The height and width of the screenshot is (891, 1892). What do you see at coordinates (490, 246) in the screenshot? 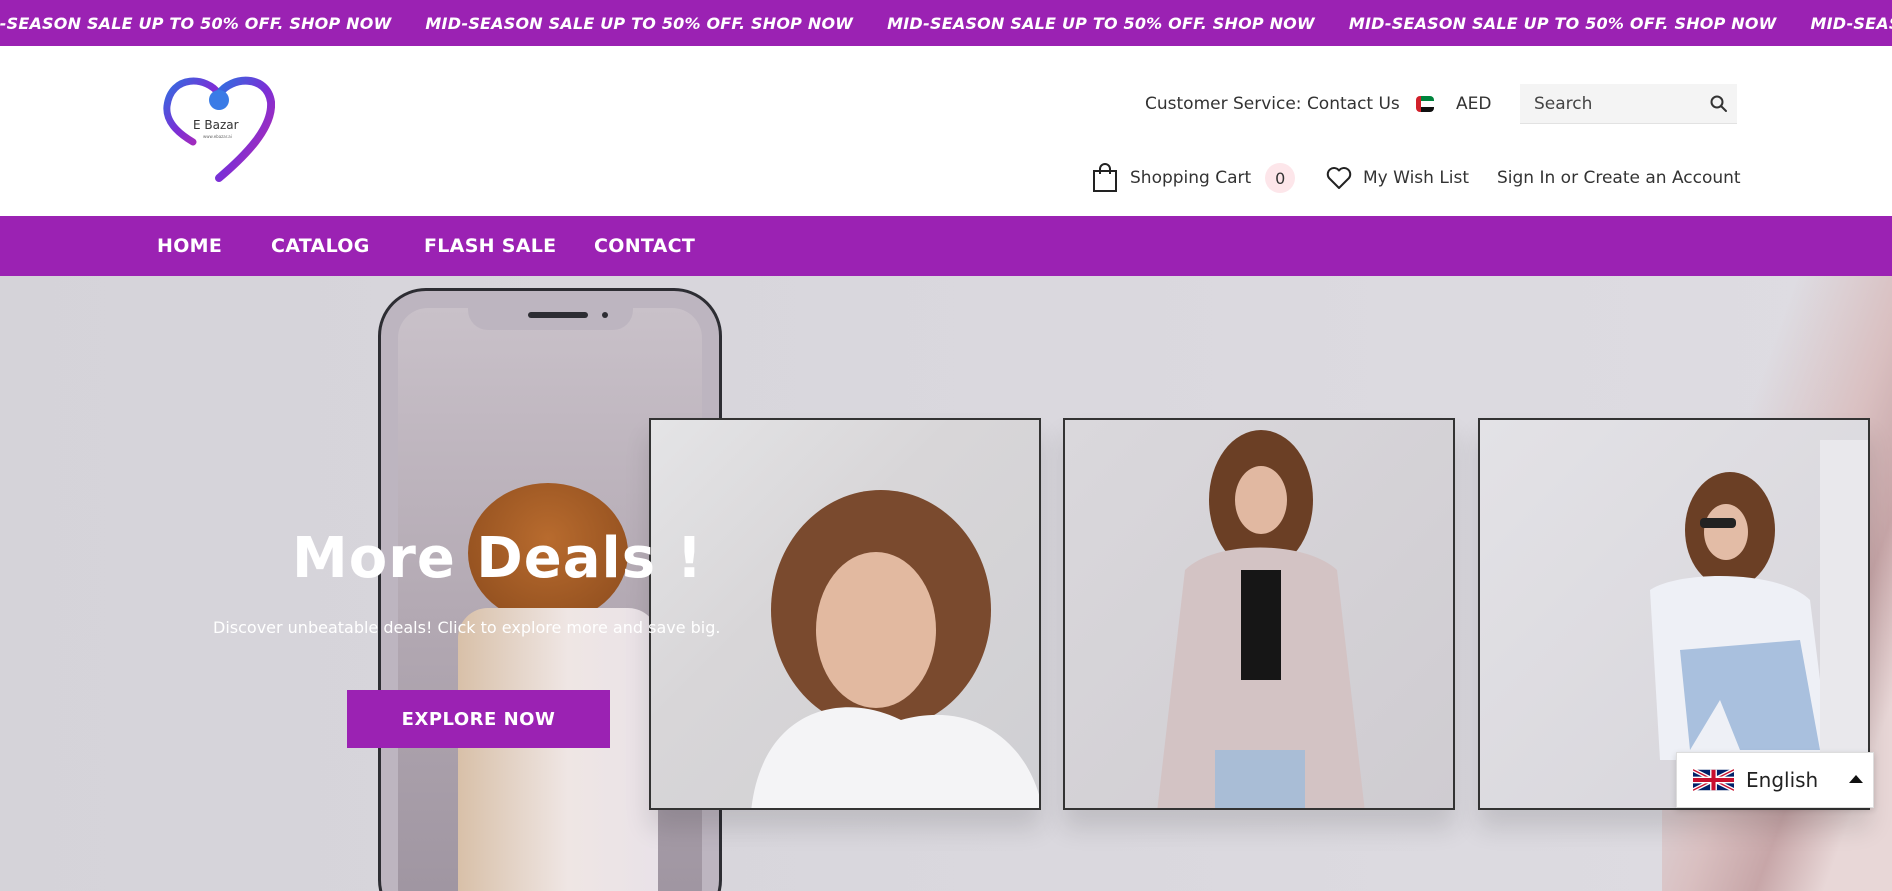
I see `nav-item-flash-sale: FLASH SALE` at bounding box center [490, 246].